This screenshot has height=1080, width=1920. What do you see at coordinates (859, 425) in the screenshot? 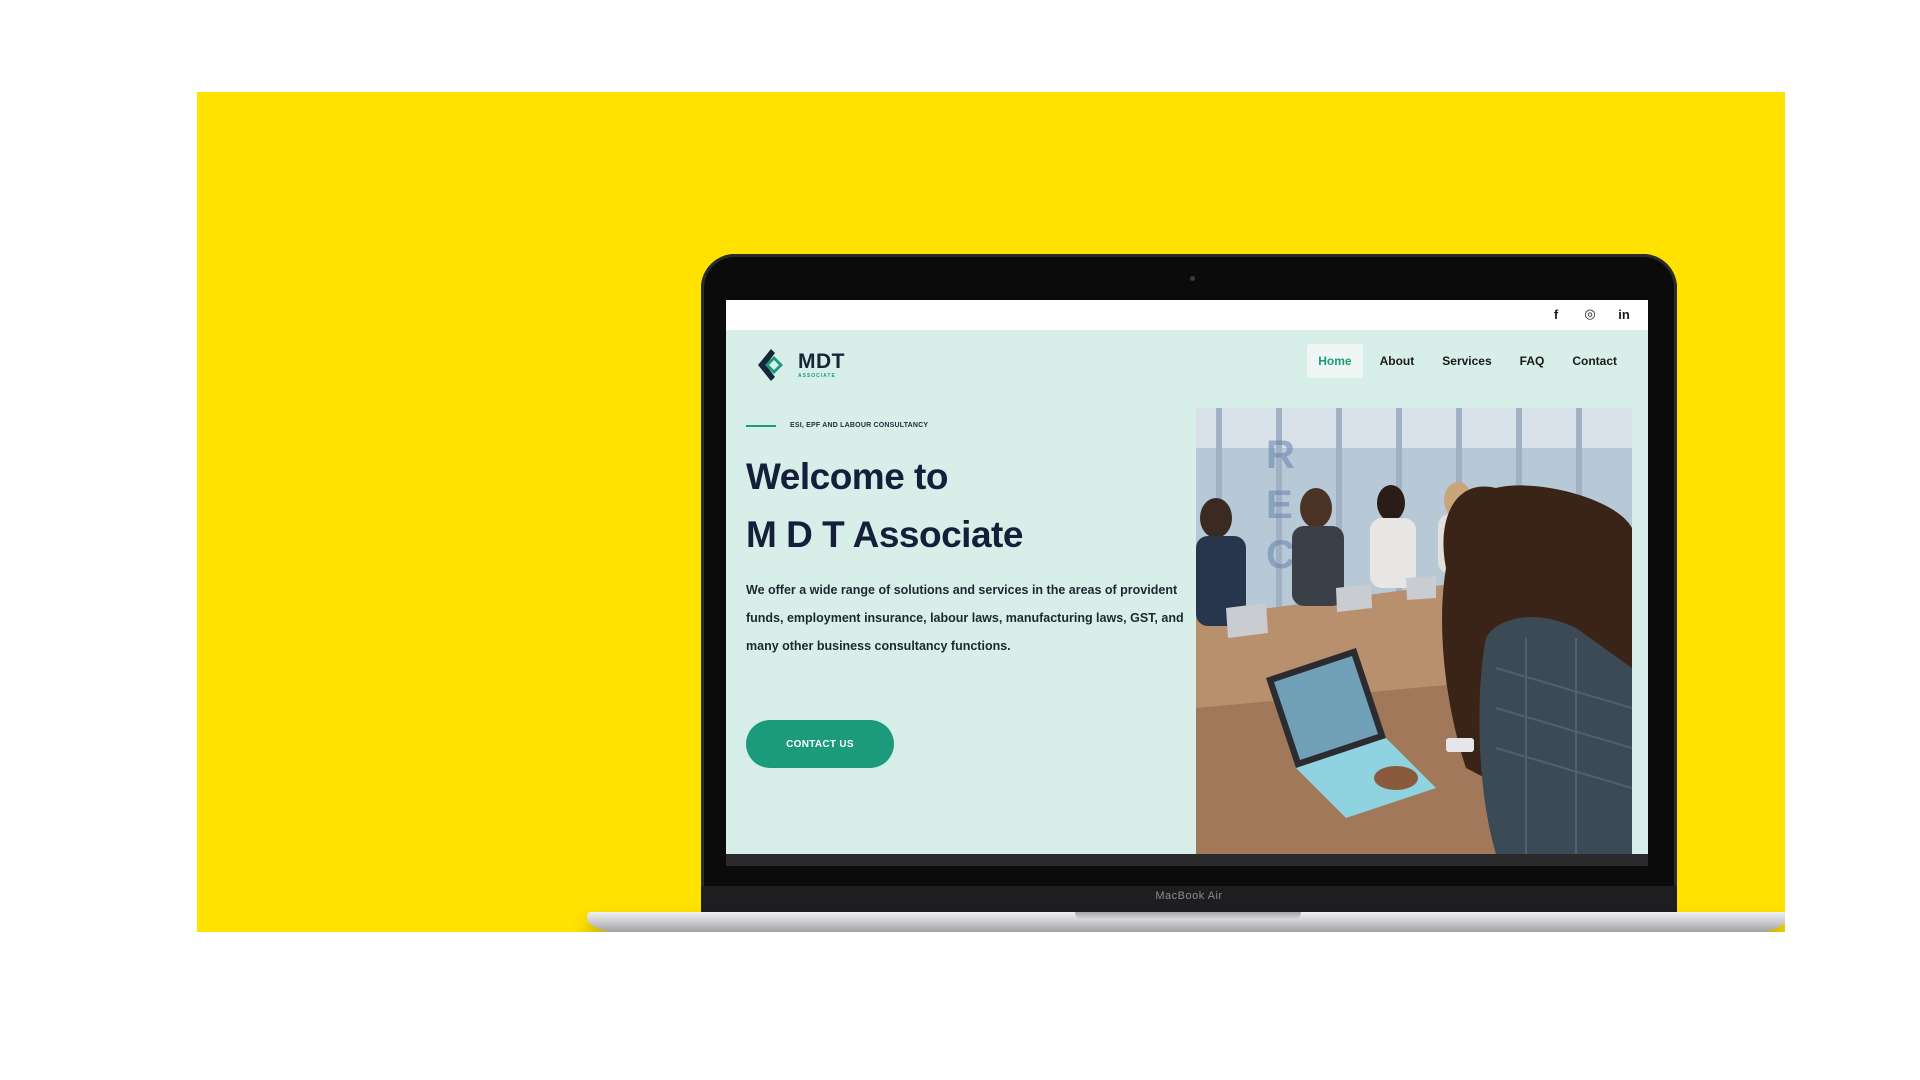
I see `eyebrow-text: ESI, EPF AND LABOUR CONSULTANCY` at bounding box center [859, 425].